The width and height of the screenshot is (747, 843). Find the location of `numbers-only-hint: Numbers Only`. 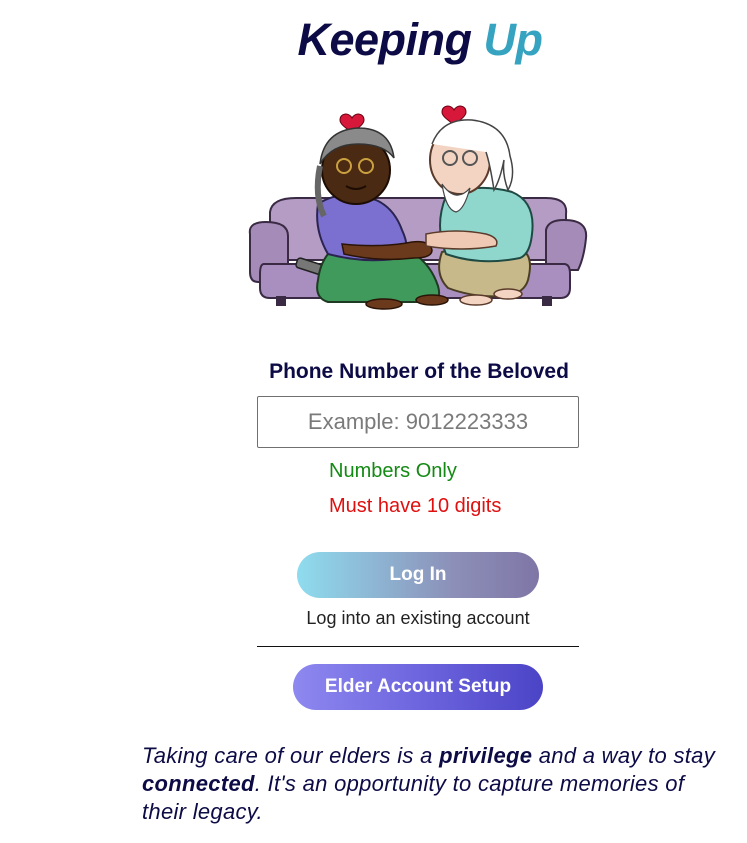

numbers-only-hint: Numbers Only is located at coordinates (393, 471).